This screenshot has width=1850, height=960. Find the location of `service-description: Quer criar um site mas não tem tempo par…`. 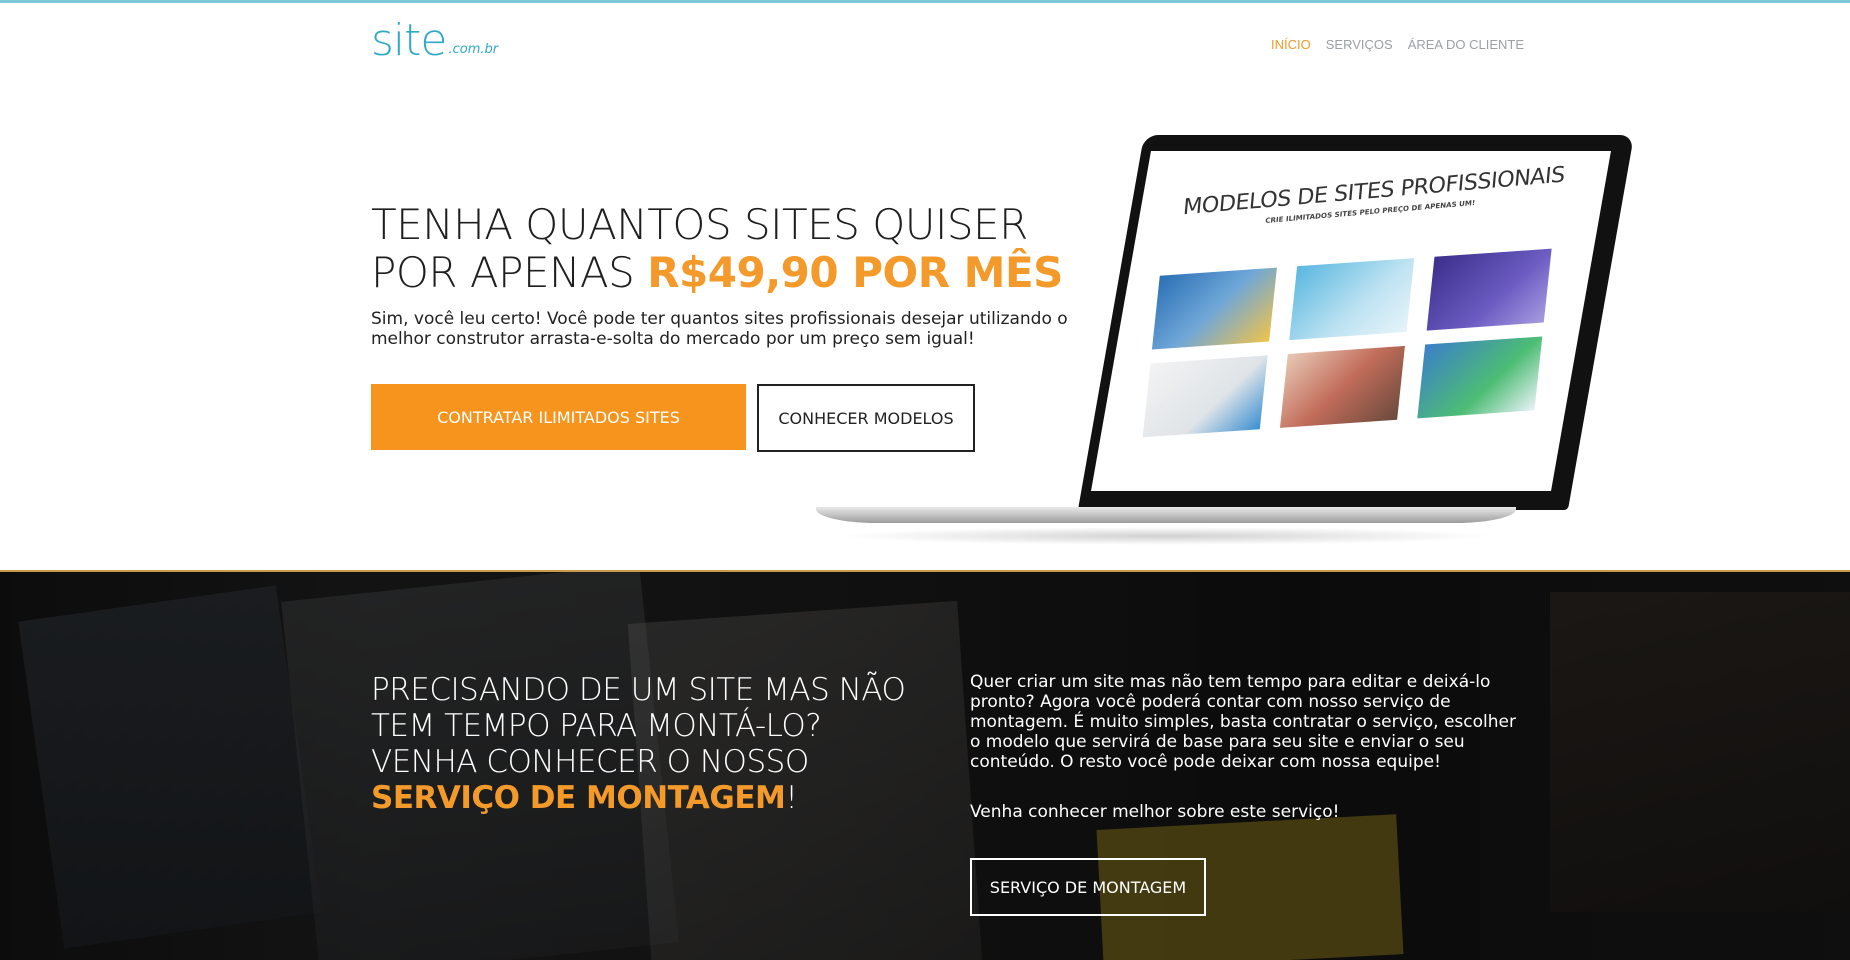

service-description: Quer criar um site mas não tem tempo par… is located at coordinates (1243, 722).